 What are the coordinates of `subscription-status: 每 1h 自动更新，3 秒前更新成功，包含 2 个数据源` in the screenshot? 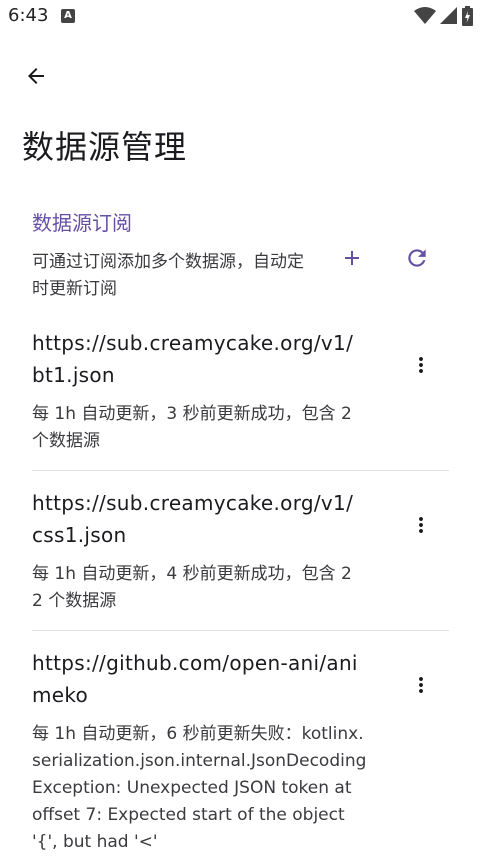 It's located at (192, 427).